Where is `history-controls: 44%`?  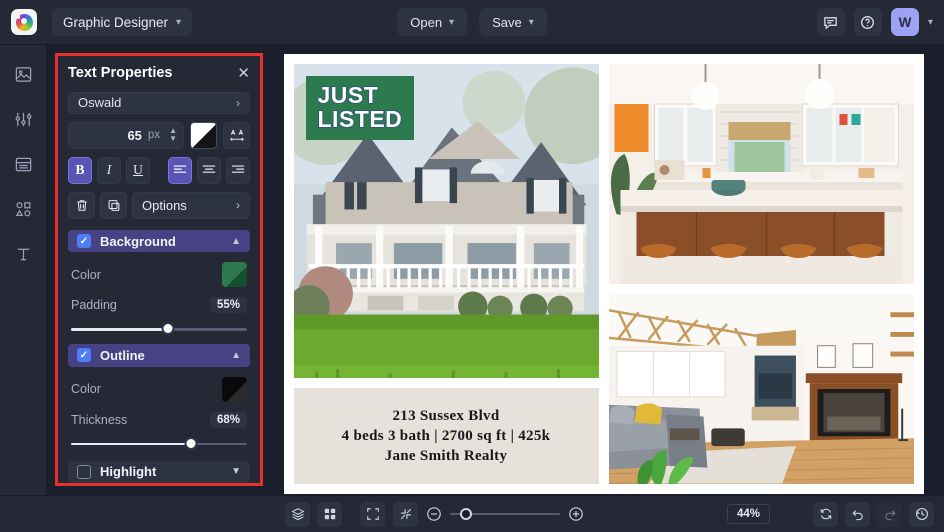
history-controls: 44% is located at coordinates (835, 514).